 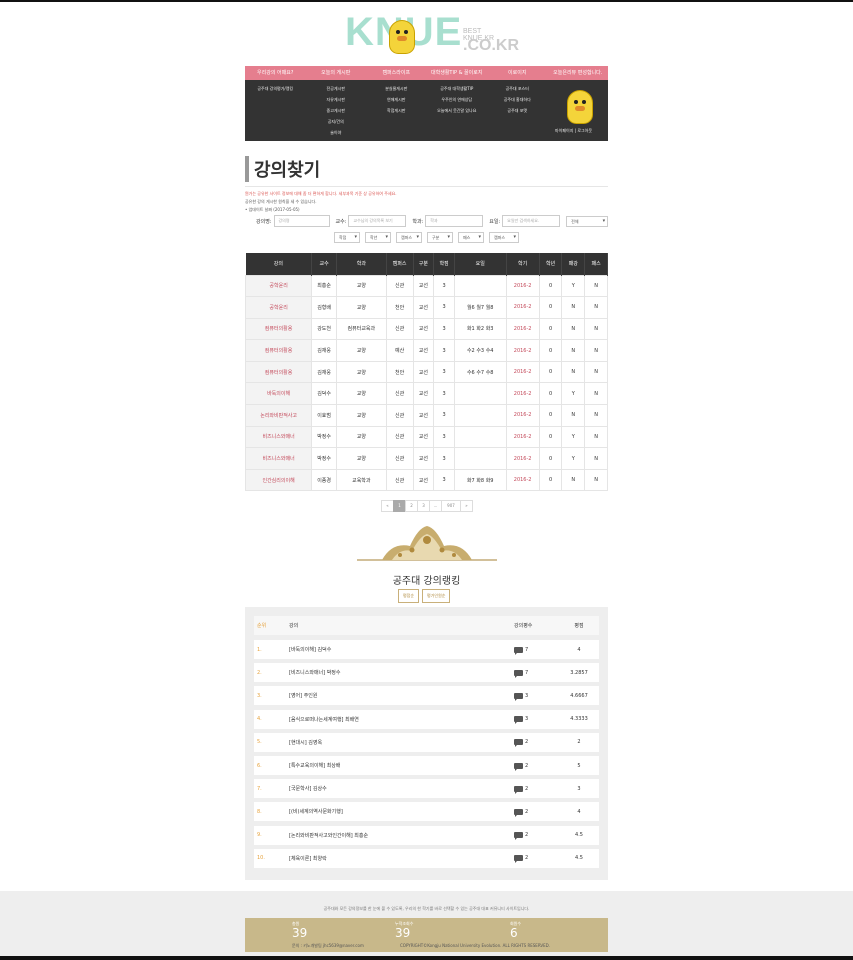 What do you see at coordinates (457, 73) in the screenshot?
I see `nav-menu-tip: 대학생활TIP & 꿀이로지` at bounding box center [457, 73].